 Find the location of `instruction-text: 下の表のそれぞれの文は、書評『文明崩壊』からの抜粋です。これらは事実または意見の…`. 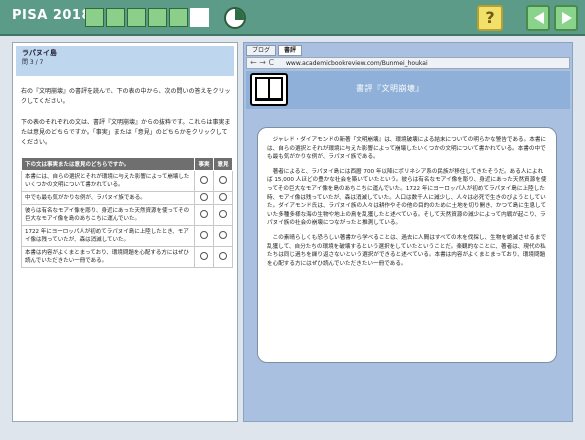

instruction-text: 下の表のそれぞれの文は、書評『文明崩壊』からの抜粋です。これらは事実または意見の… is located at coordinates (126, 132).